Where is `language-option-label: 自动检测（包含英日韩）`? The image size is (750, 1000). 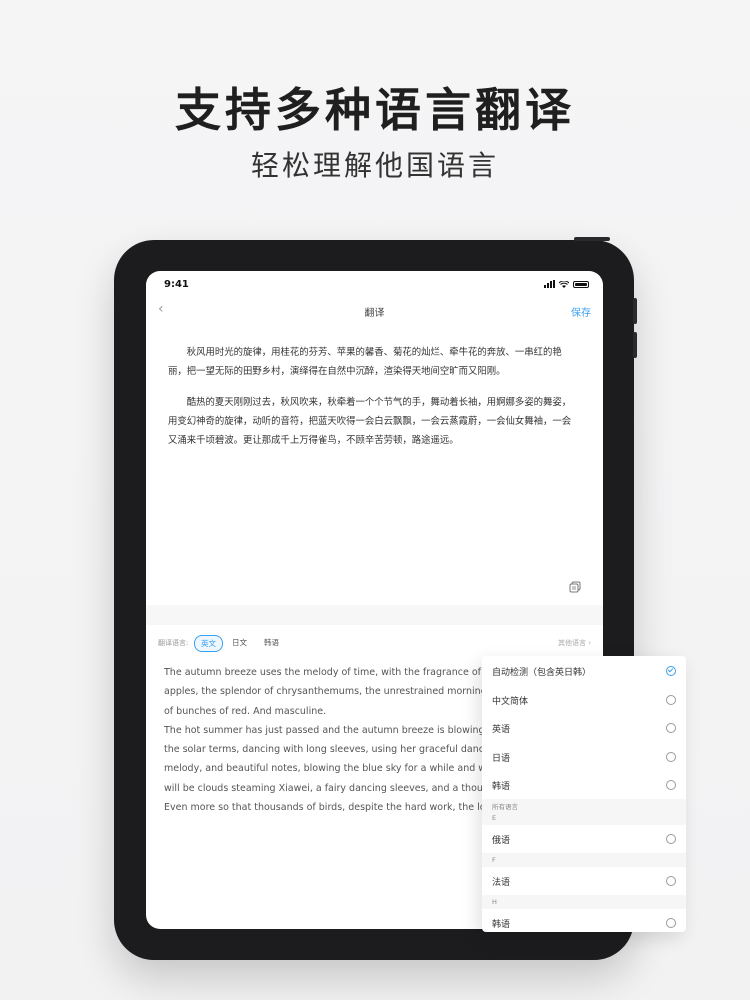
language-option-label: 自动检测（包含英日韩） is located at coordinates (542, 673).